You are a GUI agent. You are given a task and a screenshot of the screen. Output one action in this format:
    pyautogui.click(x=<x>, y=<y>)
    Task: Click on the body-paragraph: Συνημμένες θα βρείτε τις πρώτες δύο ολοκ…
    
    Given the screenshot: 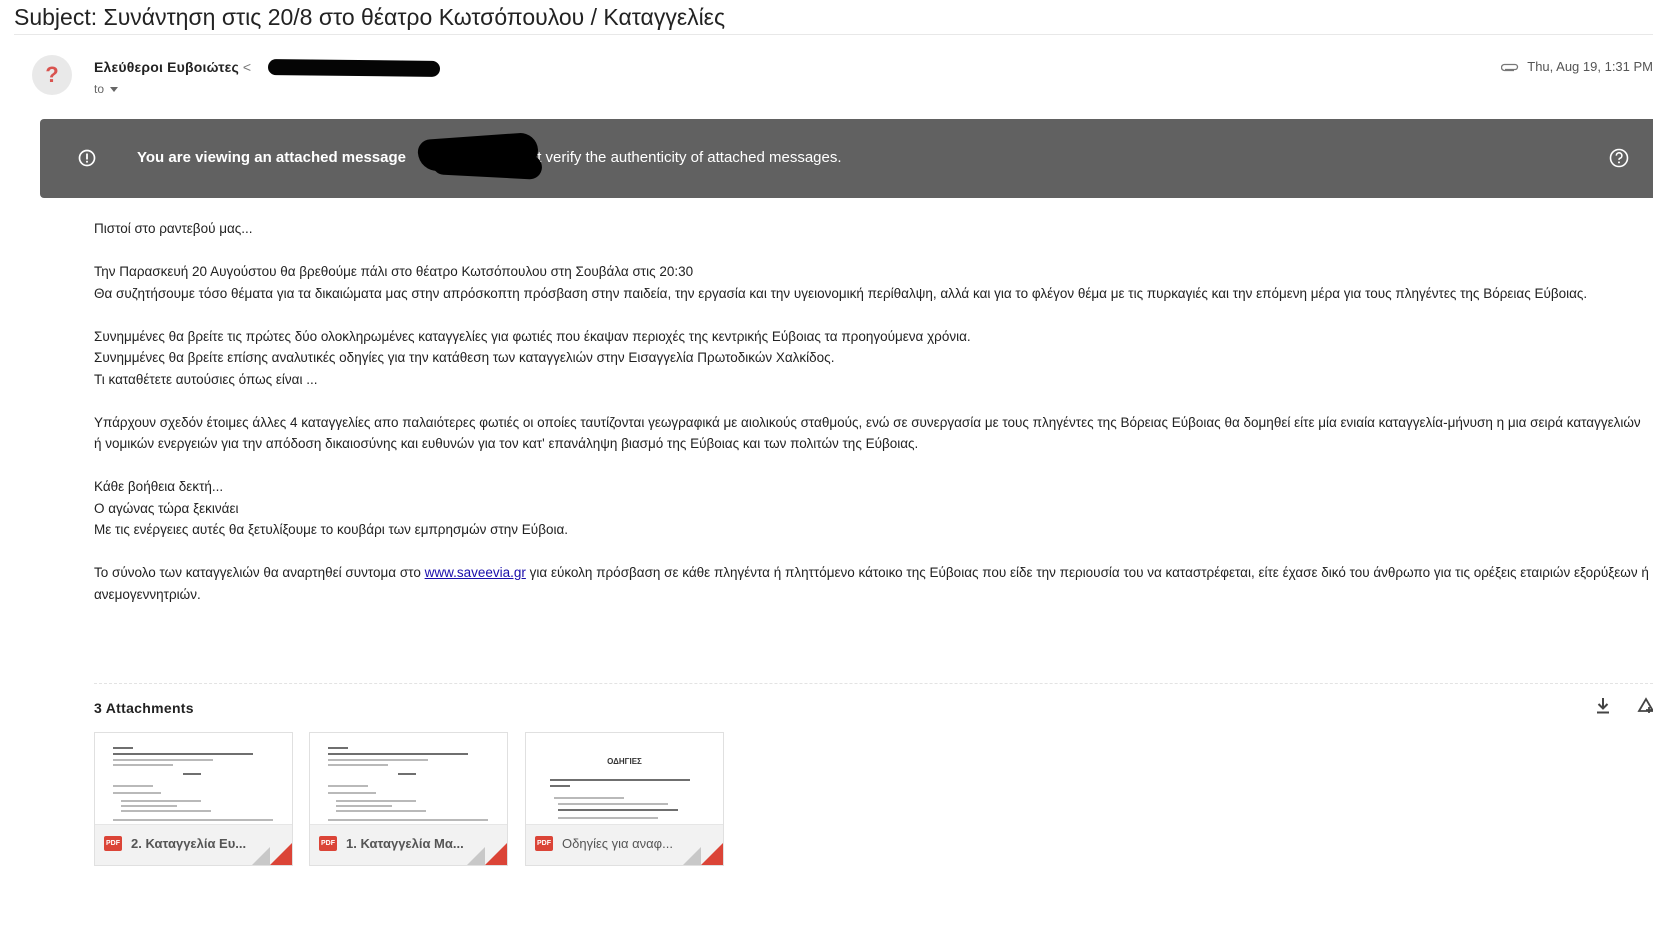 What is the action you would take?
    pyautogui.click(x=871, y=358)
    